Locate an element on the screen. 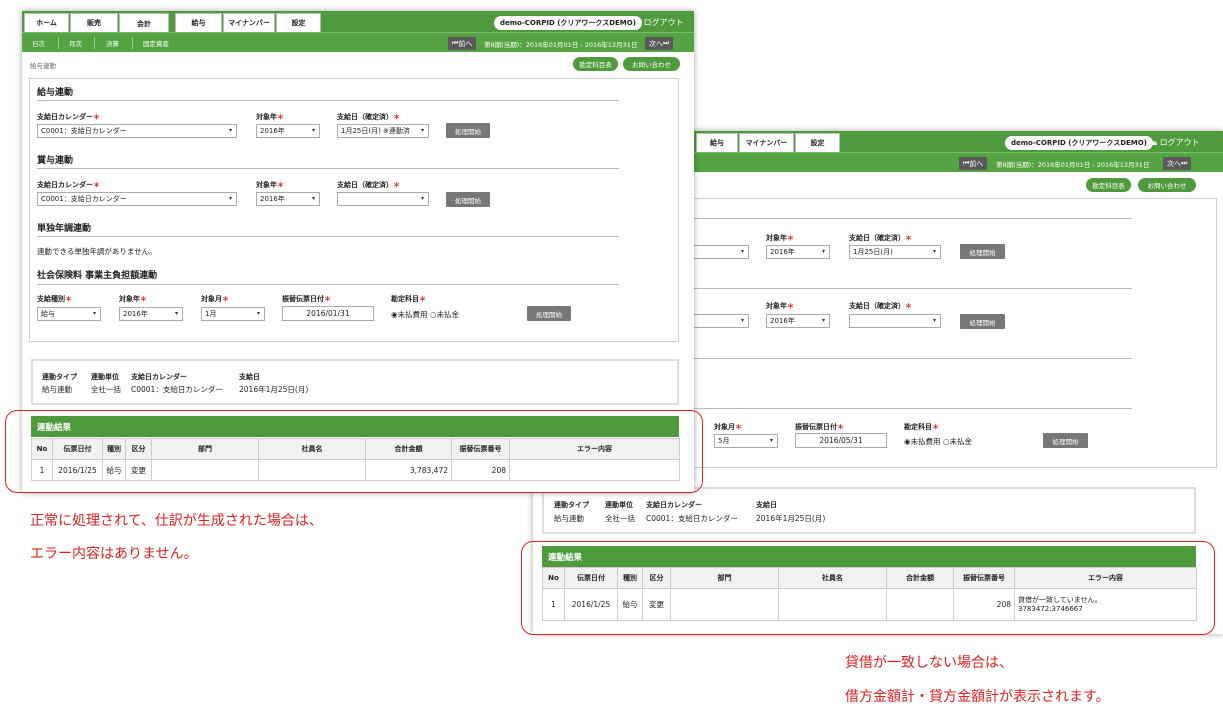  skip-forward-icon: ⏭ is located at coordinates (1184, 163).